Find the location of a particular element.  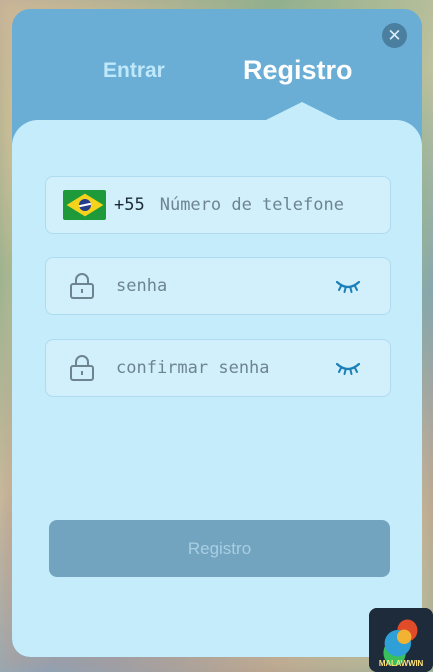

tab-entrar: Entrar is located at coordinates (134, 71).